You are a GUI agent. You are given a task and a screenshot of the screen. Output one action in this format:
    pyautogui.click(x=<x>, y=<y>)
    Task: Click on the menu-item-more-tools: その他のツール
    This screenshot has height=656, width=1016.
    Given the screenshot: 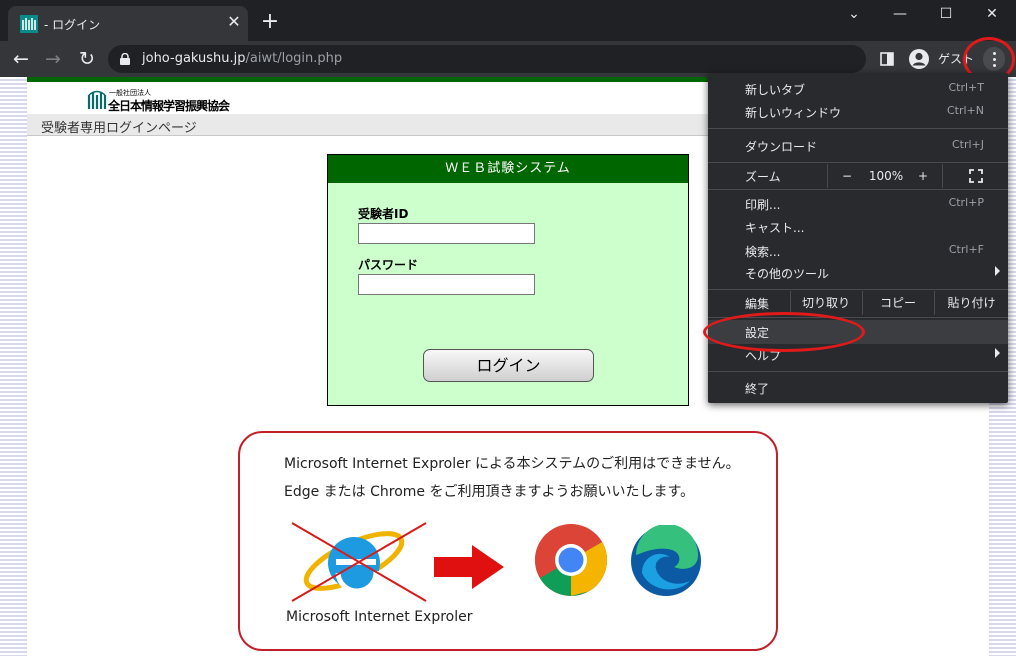 What is the action you would take?
    pyautogui.click(x=858, y=273)
    